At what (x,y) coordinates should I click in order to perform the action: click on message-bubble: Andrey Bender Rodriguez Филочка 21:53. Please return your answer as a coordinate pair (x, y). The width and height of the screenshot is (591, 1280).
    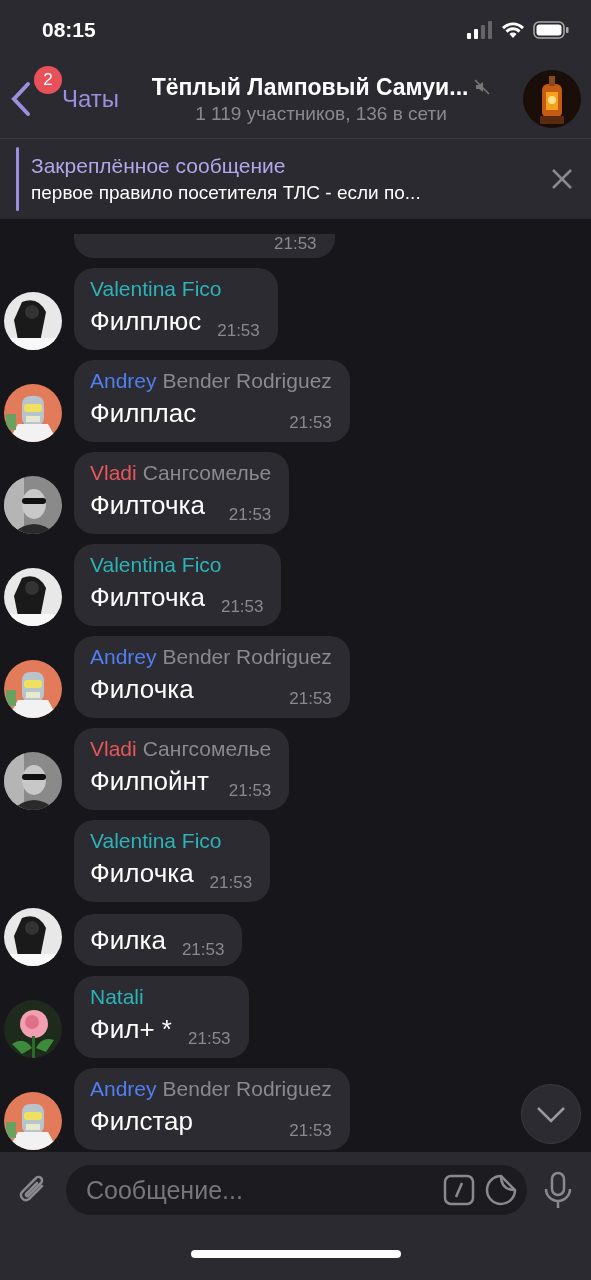
    Looking at the image, I should click on (212, 677).